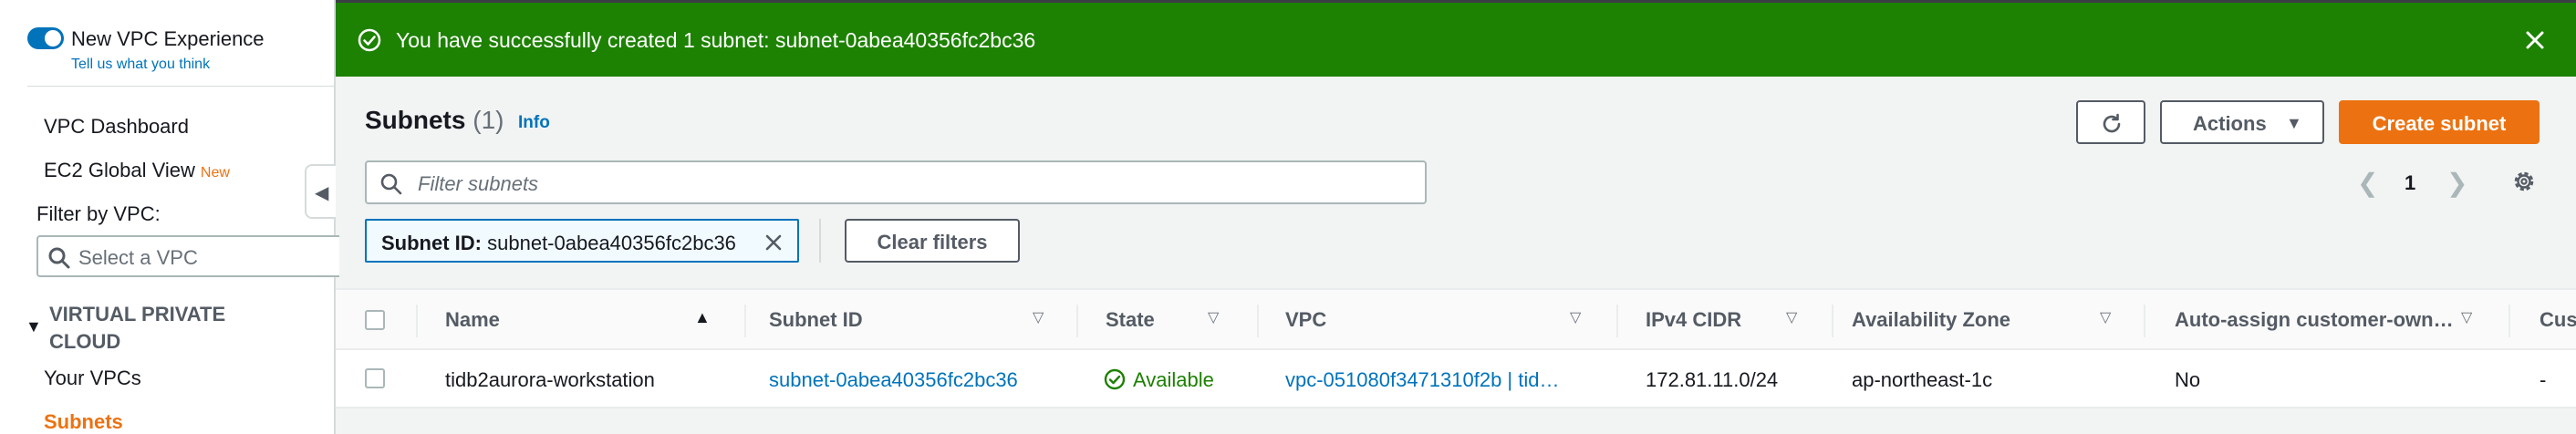 This screenshot has width=2576, height=434. I want to click on vpc-select-placeholder: Select a VPC, so click(138, 257).